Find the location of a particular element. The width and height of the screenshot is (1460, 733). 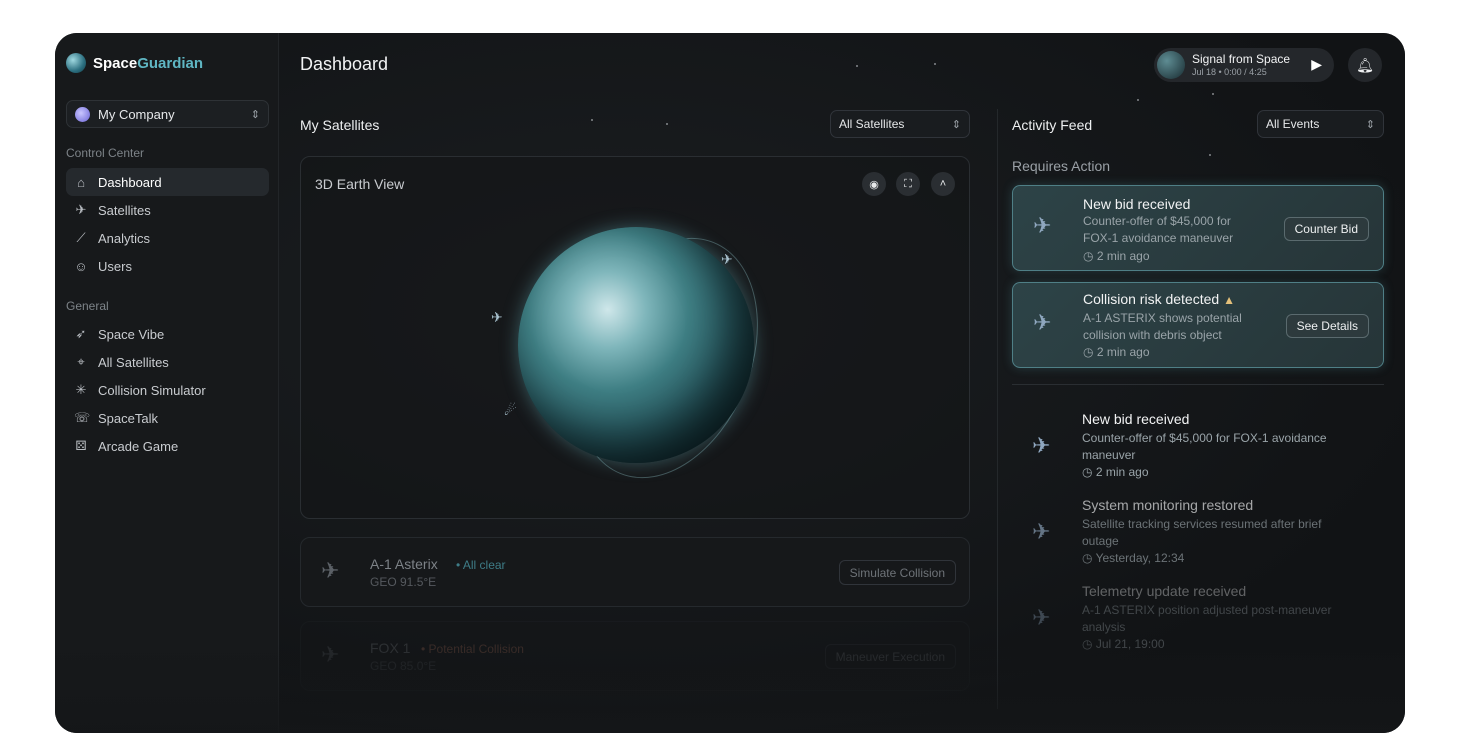

satellite-dish-icon: ⌖ is located at coordinates (81, 361).